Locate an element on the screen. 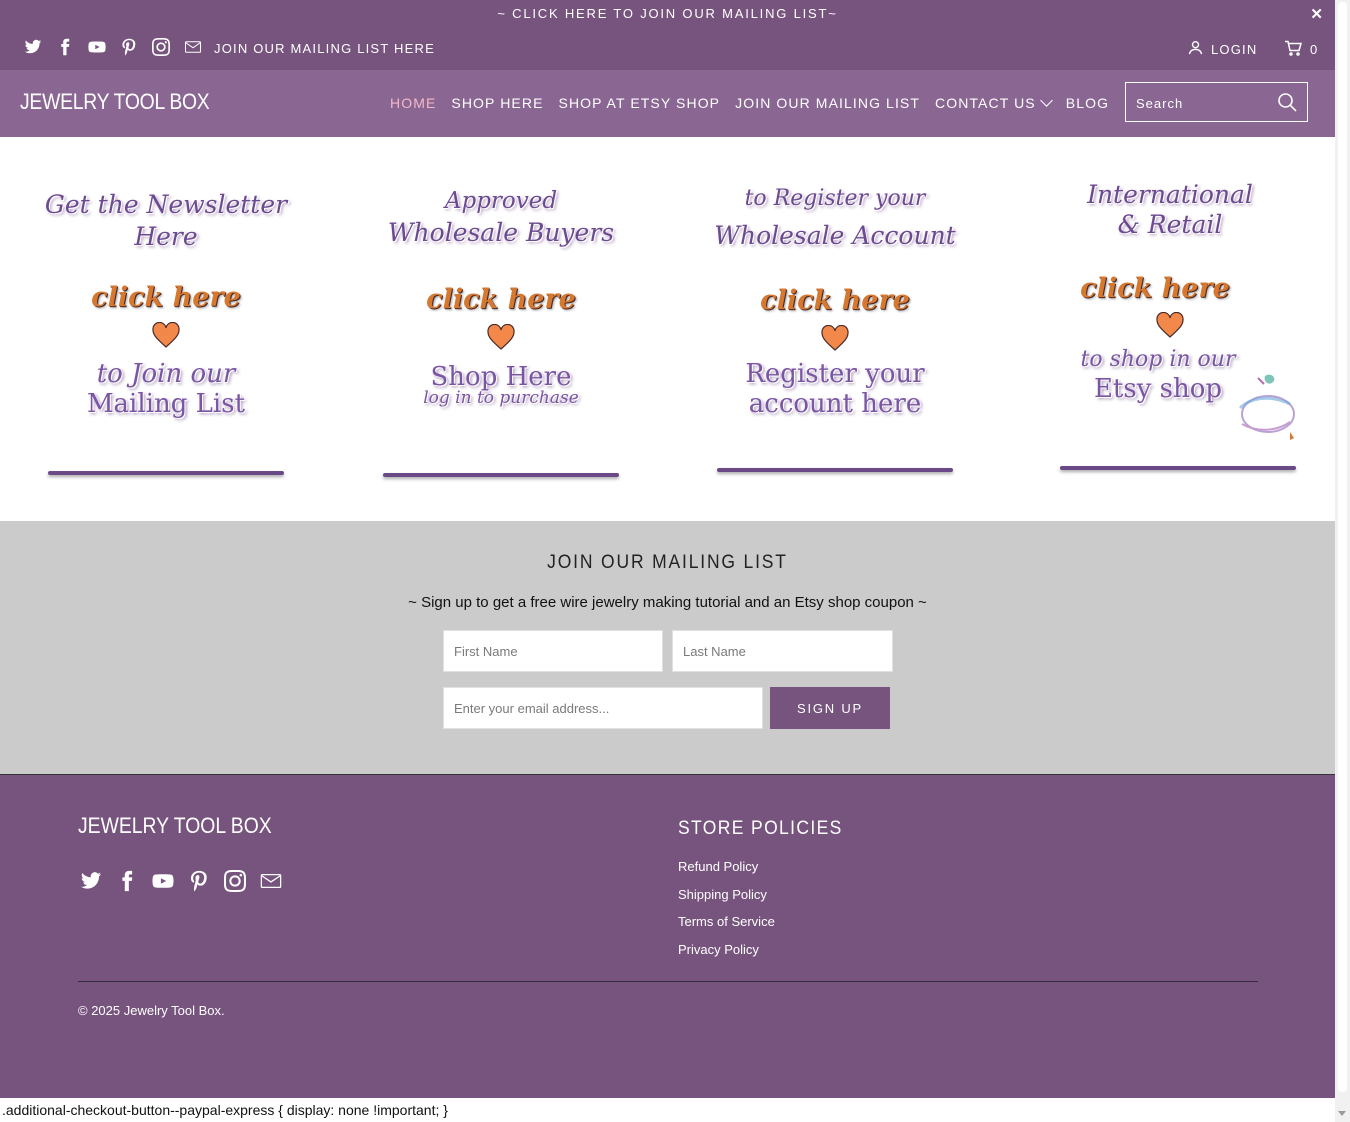 Image resolution: width=1350 pixels, height=1122 pixels. nav-contact-label: CONTACT US is located at coordinates (985, 103).